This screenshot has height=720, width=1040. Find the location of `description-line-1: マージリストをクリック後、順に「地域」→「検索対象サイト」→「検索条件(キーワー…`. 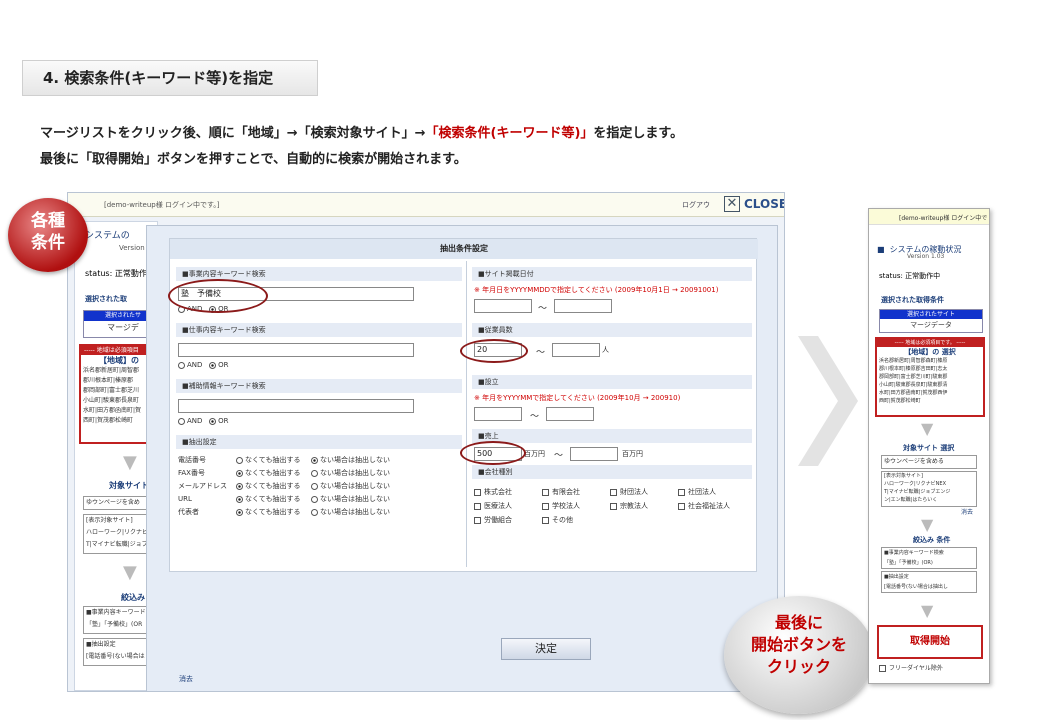

description-line-1: マージリストをクリック後、順に「地域」→「検索対象サイト」→「検索条件(キーワー… is located at coordinates (361, 131).